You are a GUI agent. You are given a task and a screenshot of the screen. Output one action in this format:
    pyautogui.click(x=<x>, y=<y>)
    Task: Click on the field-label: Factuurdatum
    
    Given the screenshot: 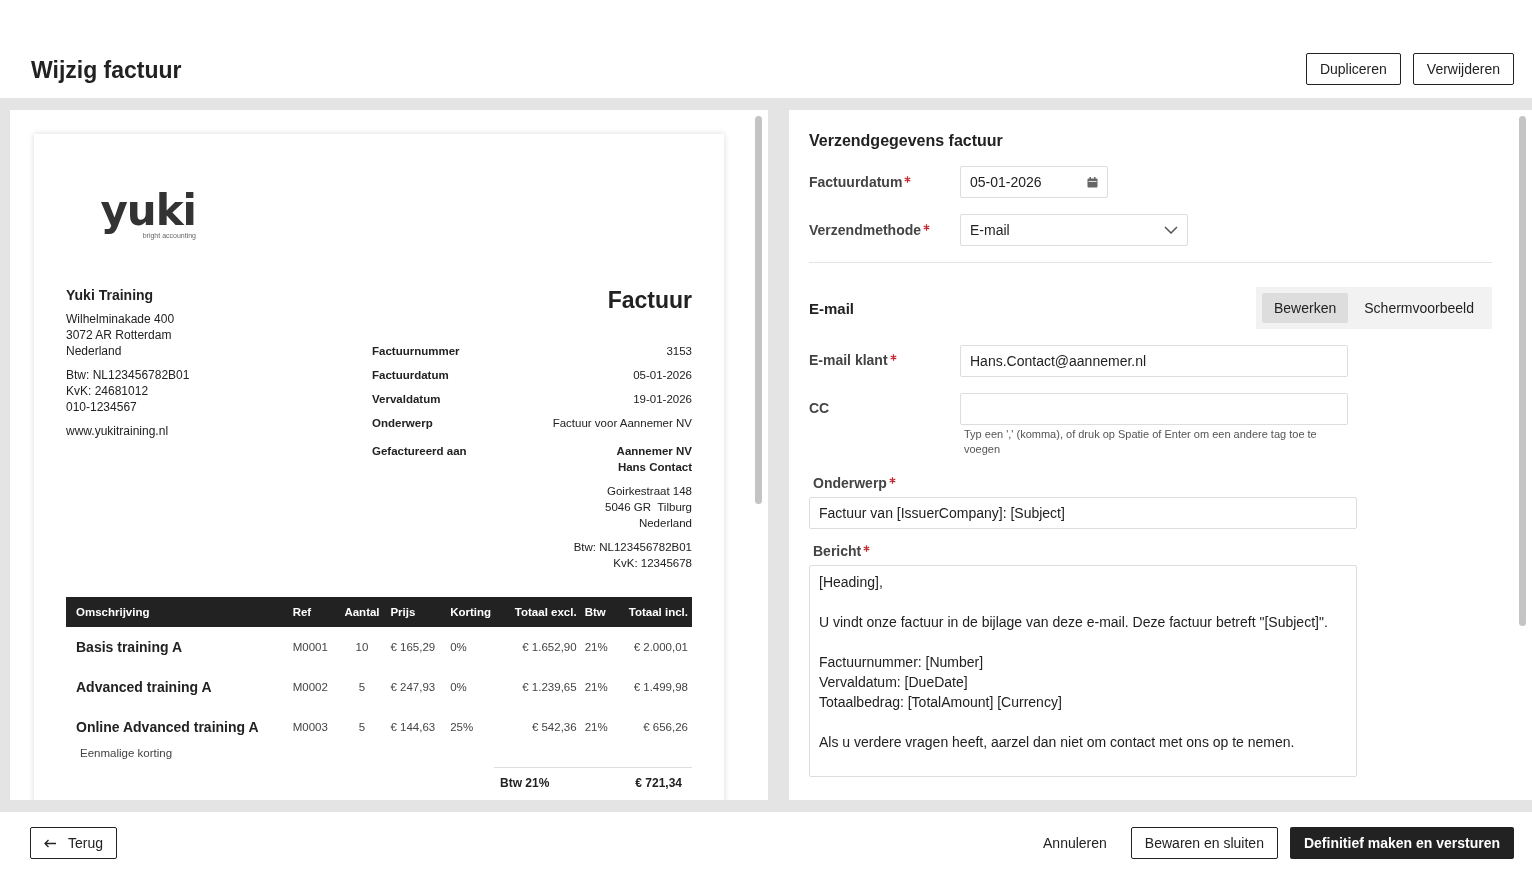 What is the action you would take?
    pyautogui.click(x=884, y=182)
    